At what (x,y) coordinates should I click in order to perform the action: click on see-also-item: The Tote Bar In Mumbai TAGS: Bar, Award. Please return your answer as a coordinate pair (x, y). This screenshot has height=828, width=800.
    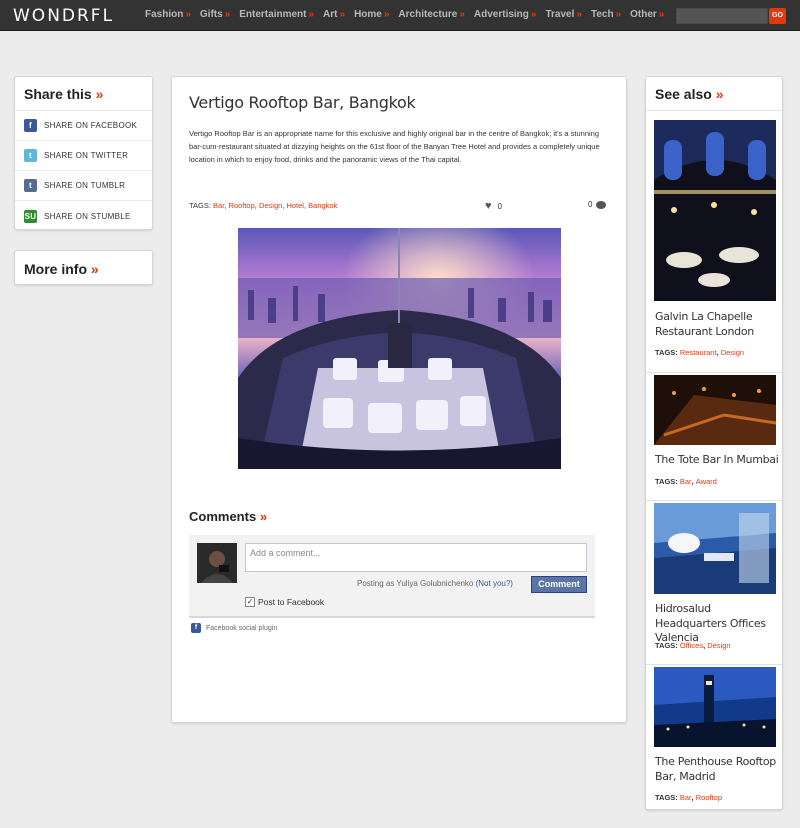
    Looking at the image, I should click on (715, 436).